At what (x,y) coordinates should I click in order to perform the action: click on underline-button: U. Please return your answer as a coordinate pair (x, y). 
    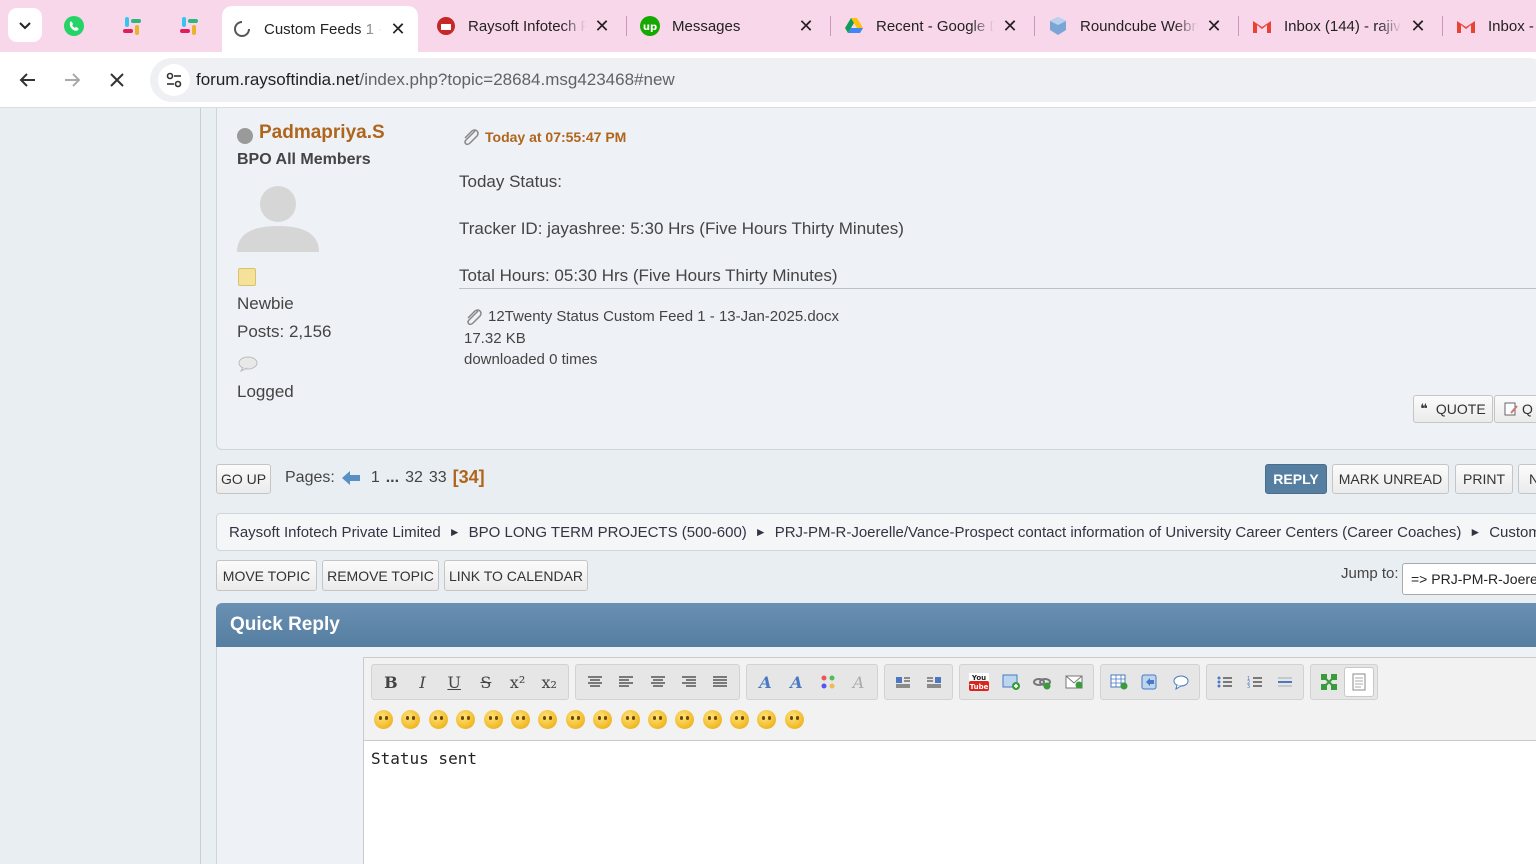
    Looking at the image, I should click on (454, 682).